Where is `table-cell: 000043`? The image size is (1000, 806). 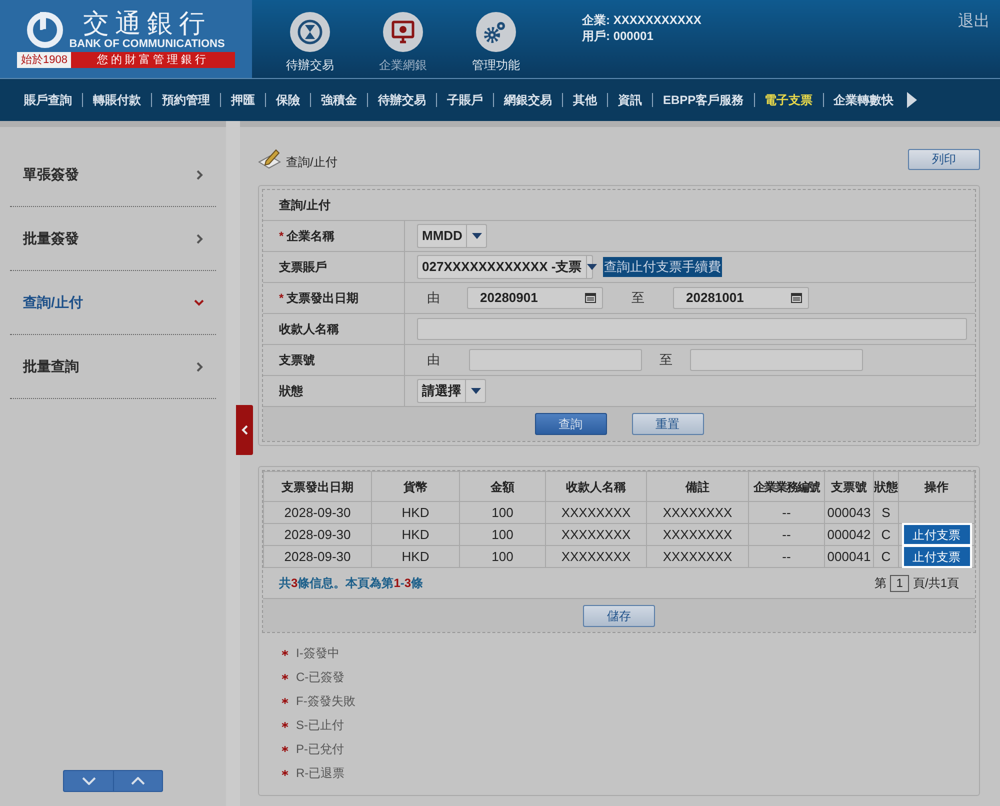 table-cell: 000043 is located at coordinates (849, 513).